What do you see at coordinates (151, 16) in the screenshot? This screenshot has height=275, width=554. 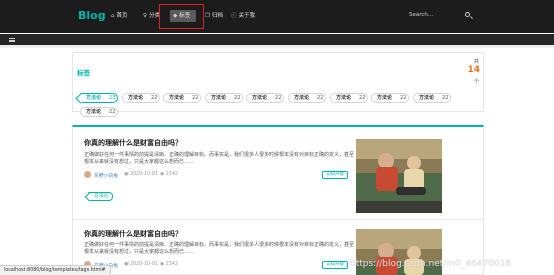 I see `nav-item-categories: ♀ 分类` at bounding box center [151, 16].